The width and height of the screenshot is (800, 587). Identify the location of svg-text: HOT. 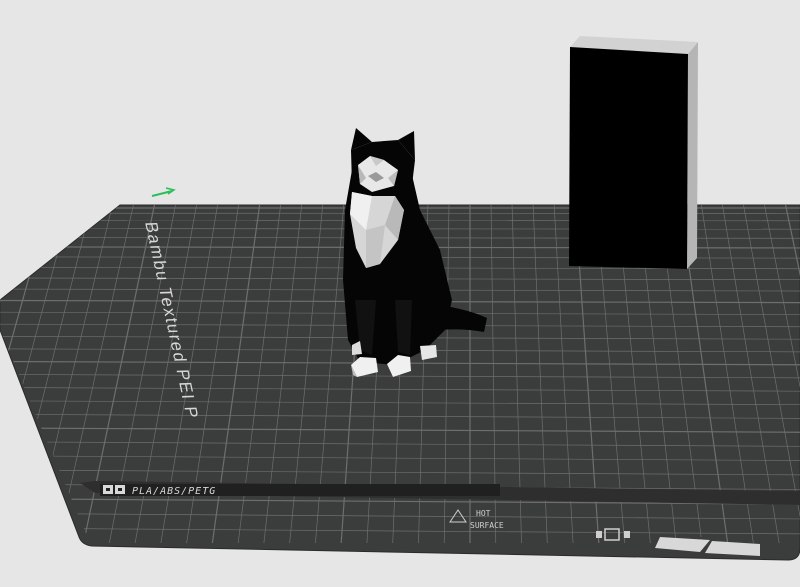
(483, 513).